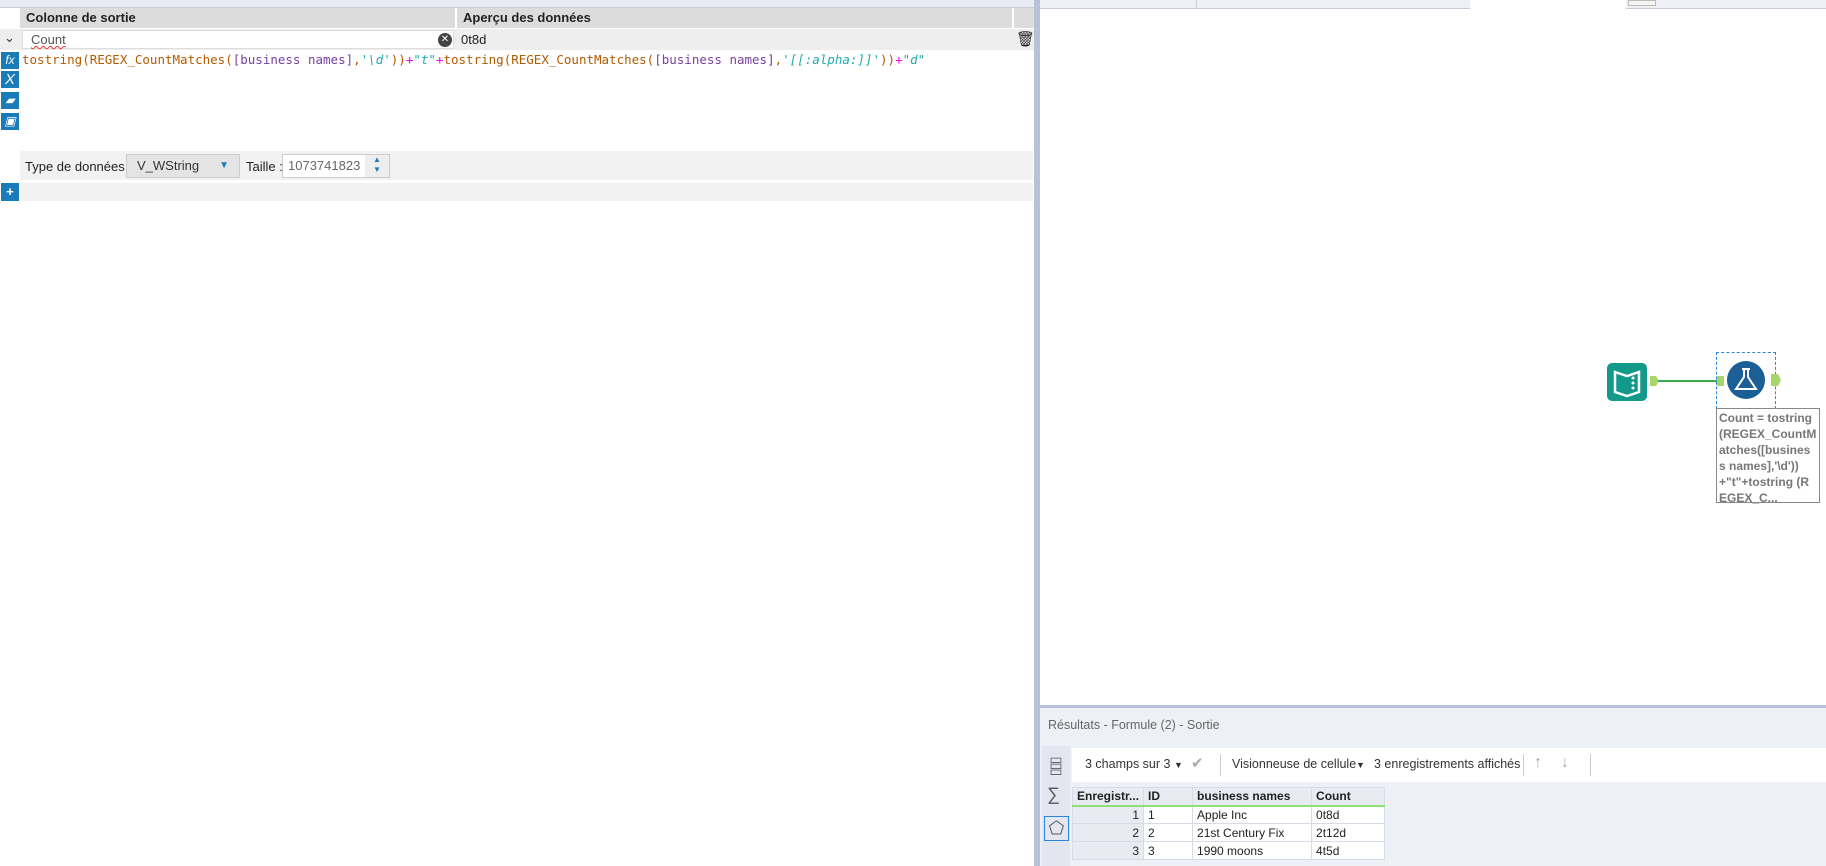 This screenshot has height=866, width=1826. I want to click on arrow-up-icon: ↑, so click(1538, 763).